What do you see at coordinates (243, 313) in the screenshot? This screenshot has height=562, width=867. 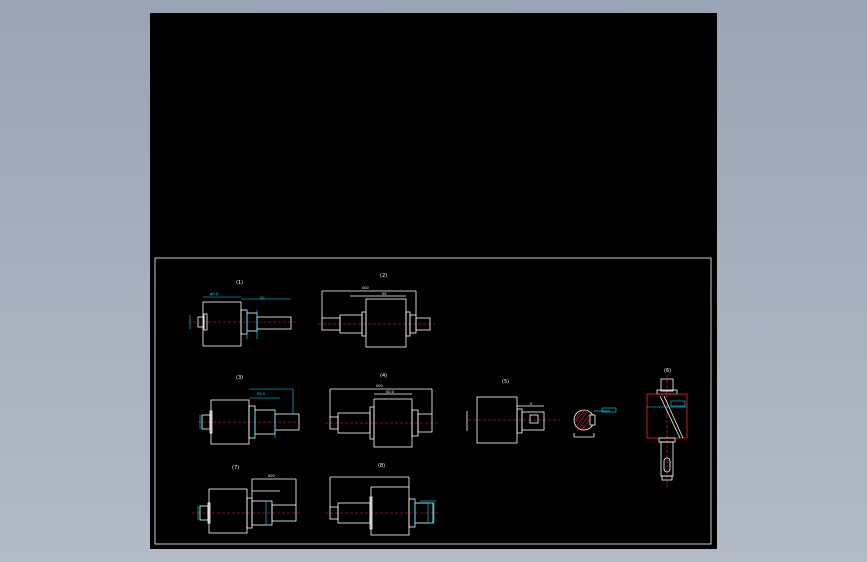 I see `shaft-view-1: (1) φ0.0 00` at bounding box center [243, 313].